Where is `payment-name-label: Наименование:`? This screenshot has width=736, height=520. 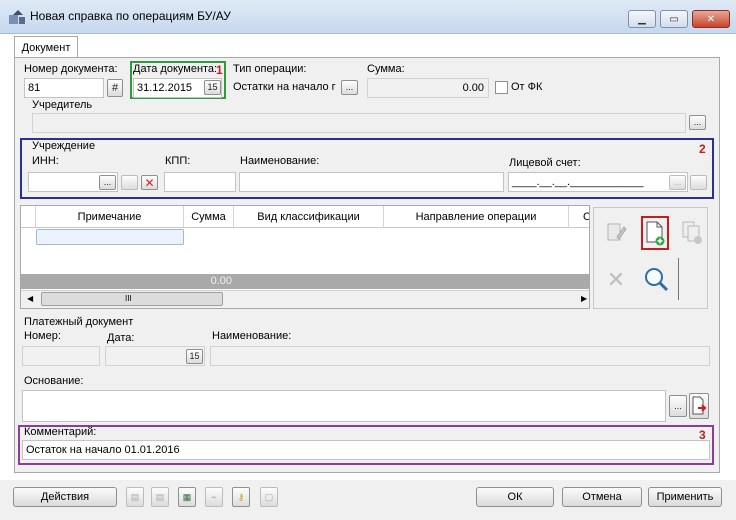
payment-name-label: Наименование: is located at coordinates (252, 336).